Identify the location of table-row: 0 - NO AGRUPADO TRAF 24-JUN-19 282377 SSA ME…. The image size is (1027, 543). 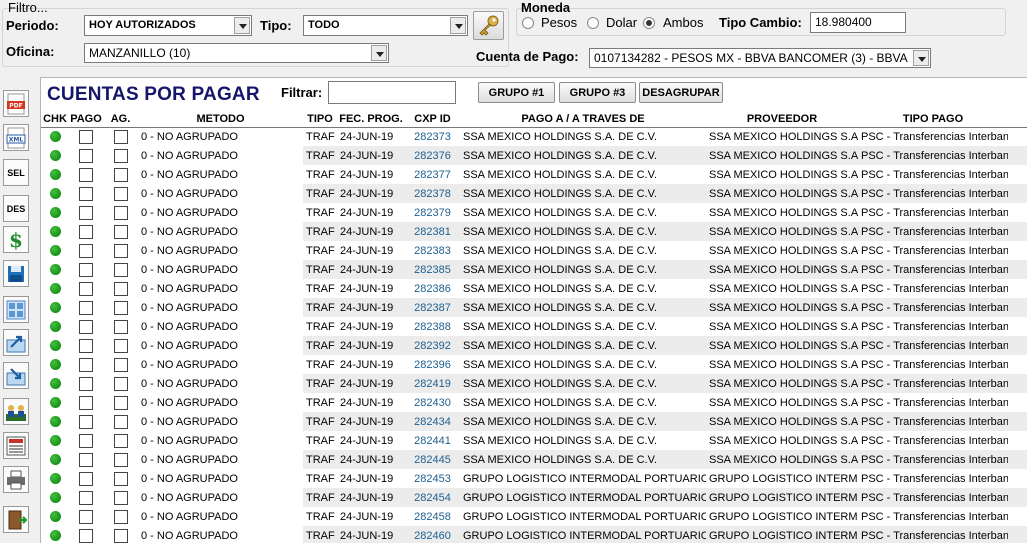
(534, 174).